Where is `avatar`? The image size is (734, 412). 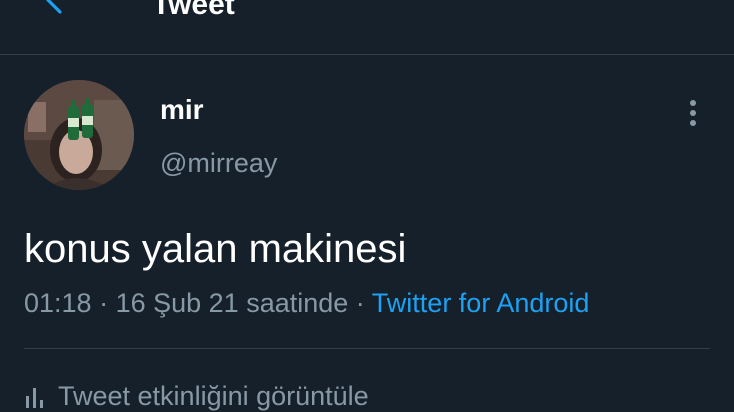 avatar is located at coordinates (79, 135).